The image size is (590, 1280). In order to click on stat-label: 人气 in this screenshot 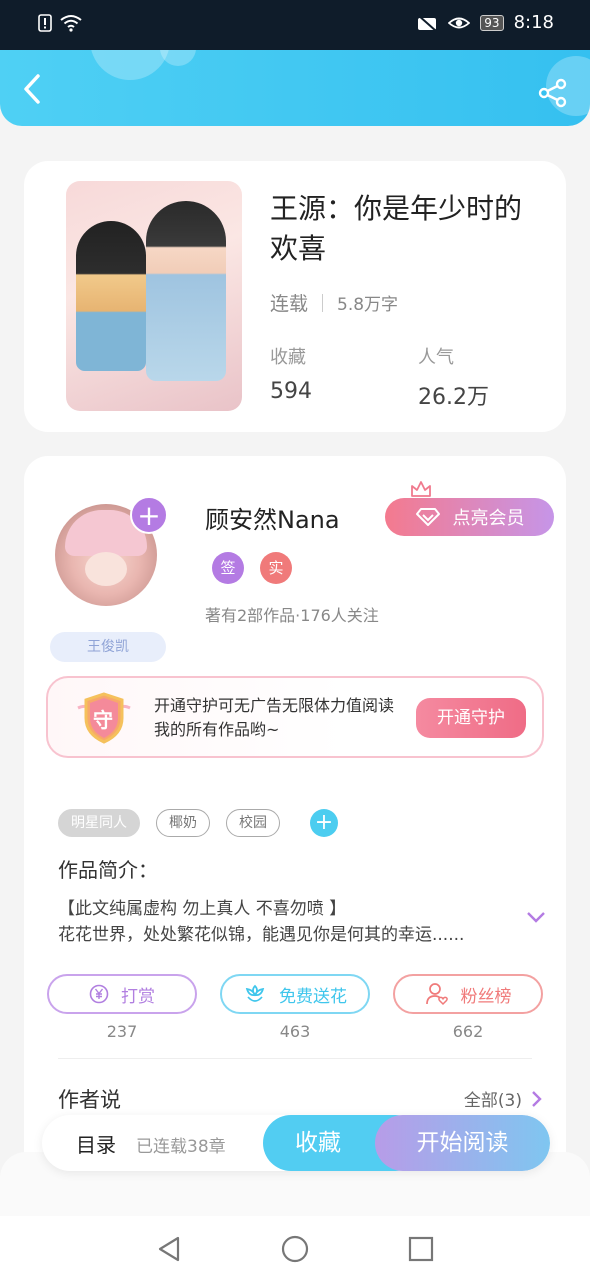, I will do `click(436, 357)`.